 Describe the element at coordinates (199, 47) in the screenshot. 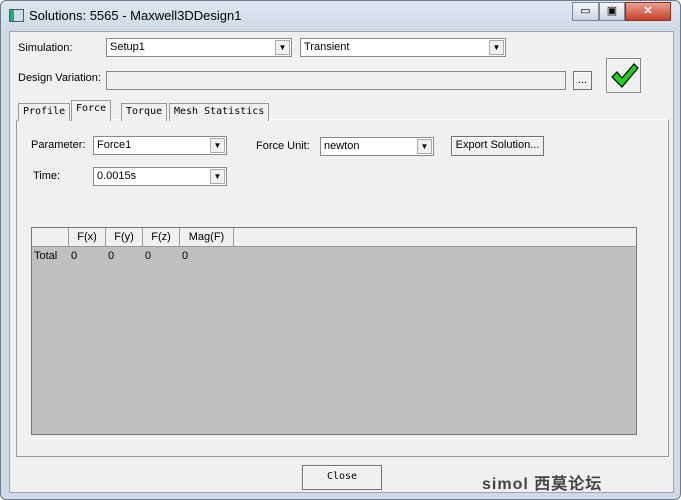

I see `simulation-select: Setup1 ▼` at that location.